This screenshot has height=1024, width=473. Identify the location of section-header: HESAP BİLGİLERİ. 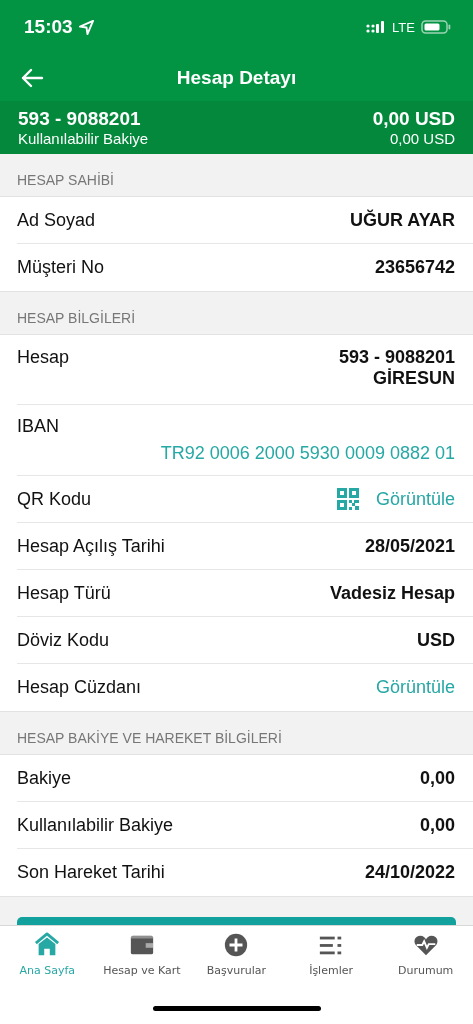
(76, 319).